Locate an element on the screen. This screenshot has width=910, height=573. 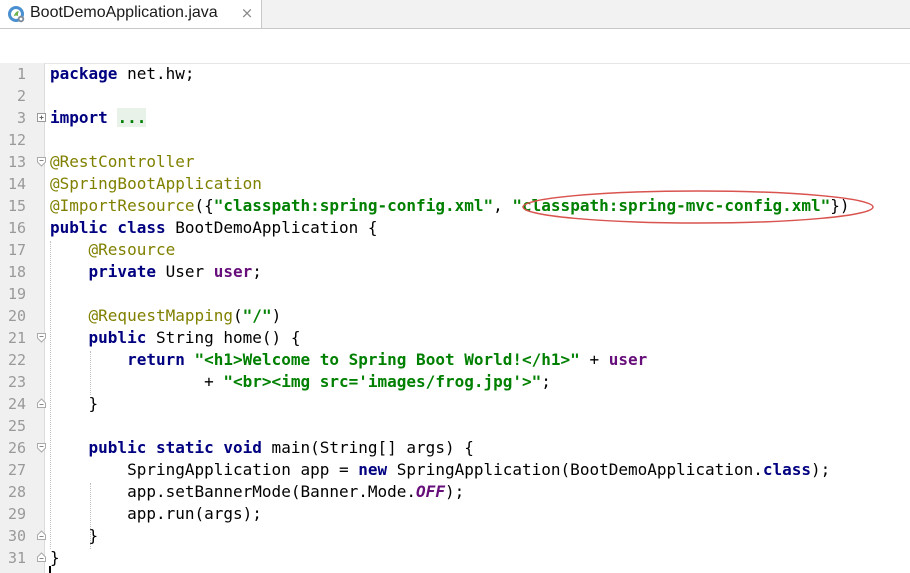
code-token: + is located at coordinates (594, 359).